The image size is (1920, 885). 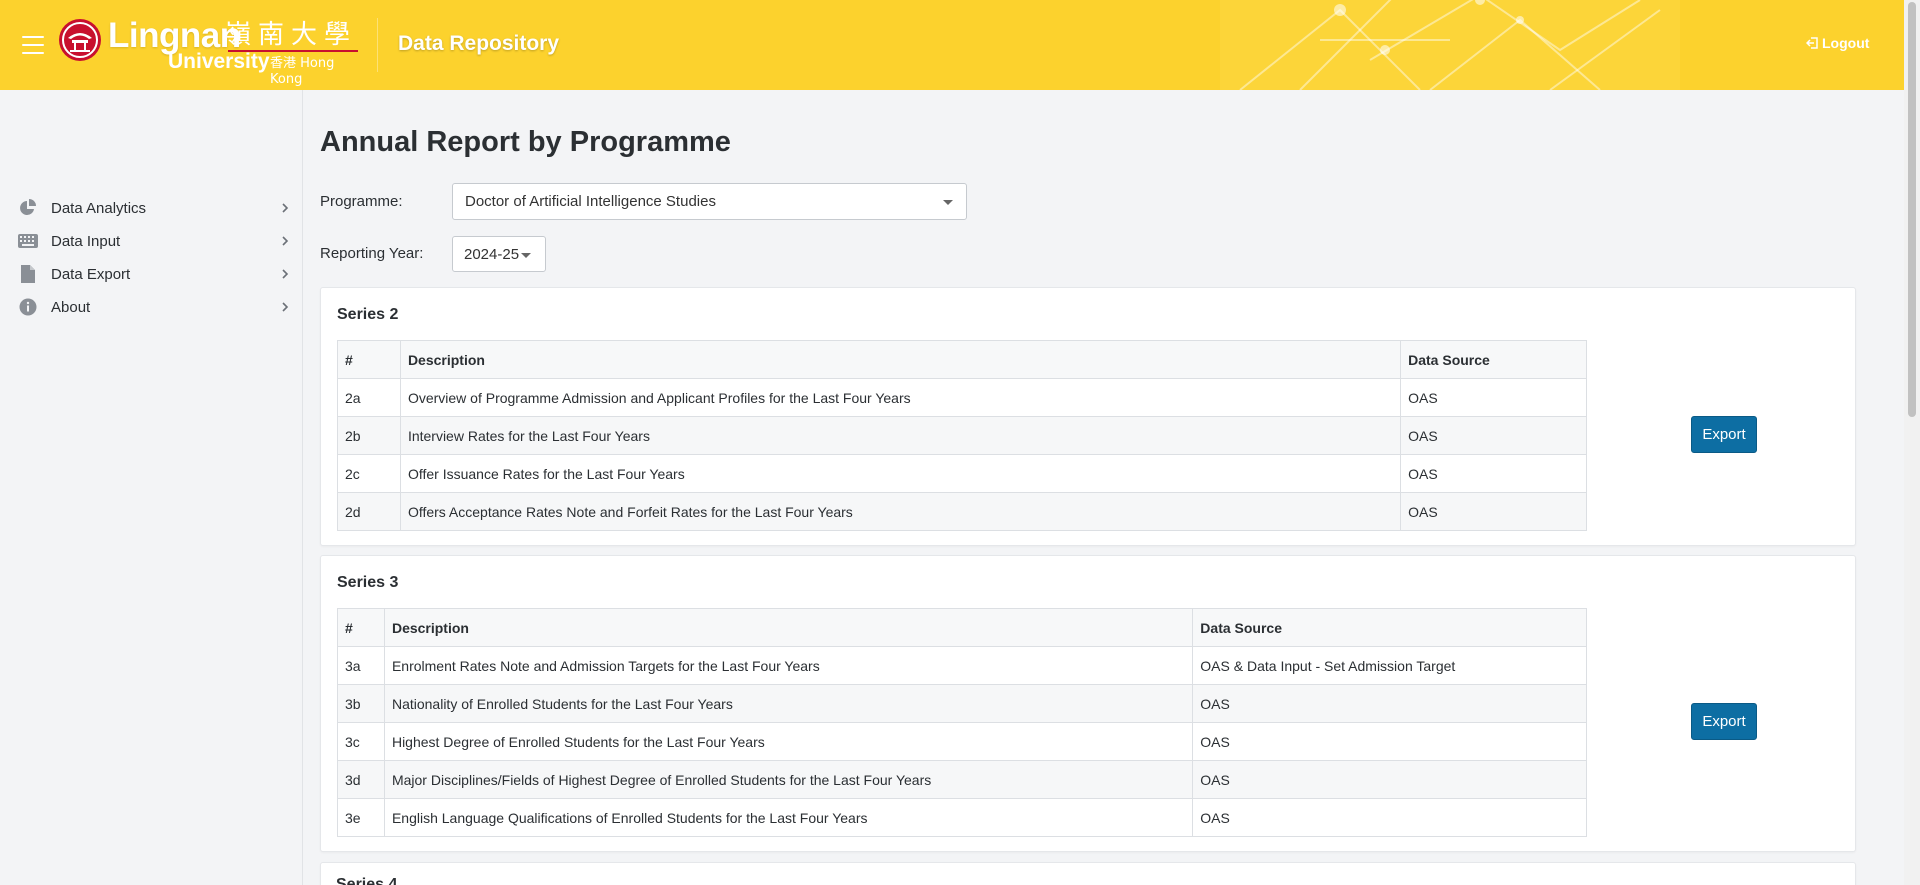 I want to click on series-3-title: Series 3, so click(x=368, y=582).